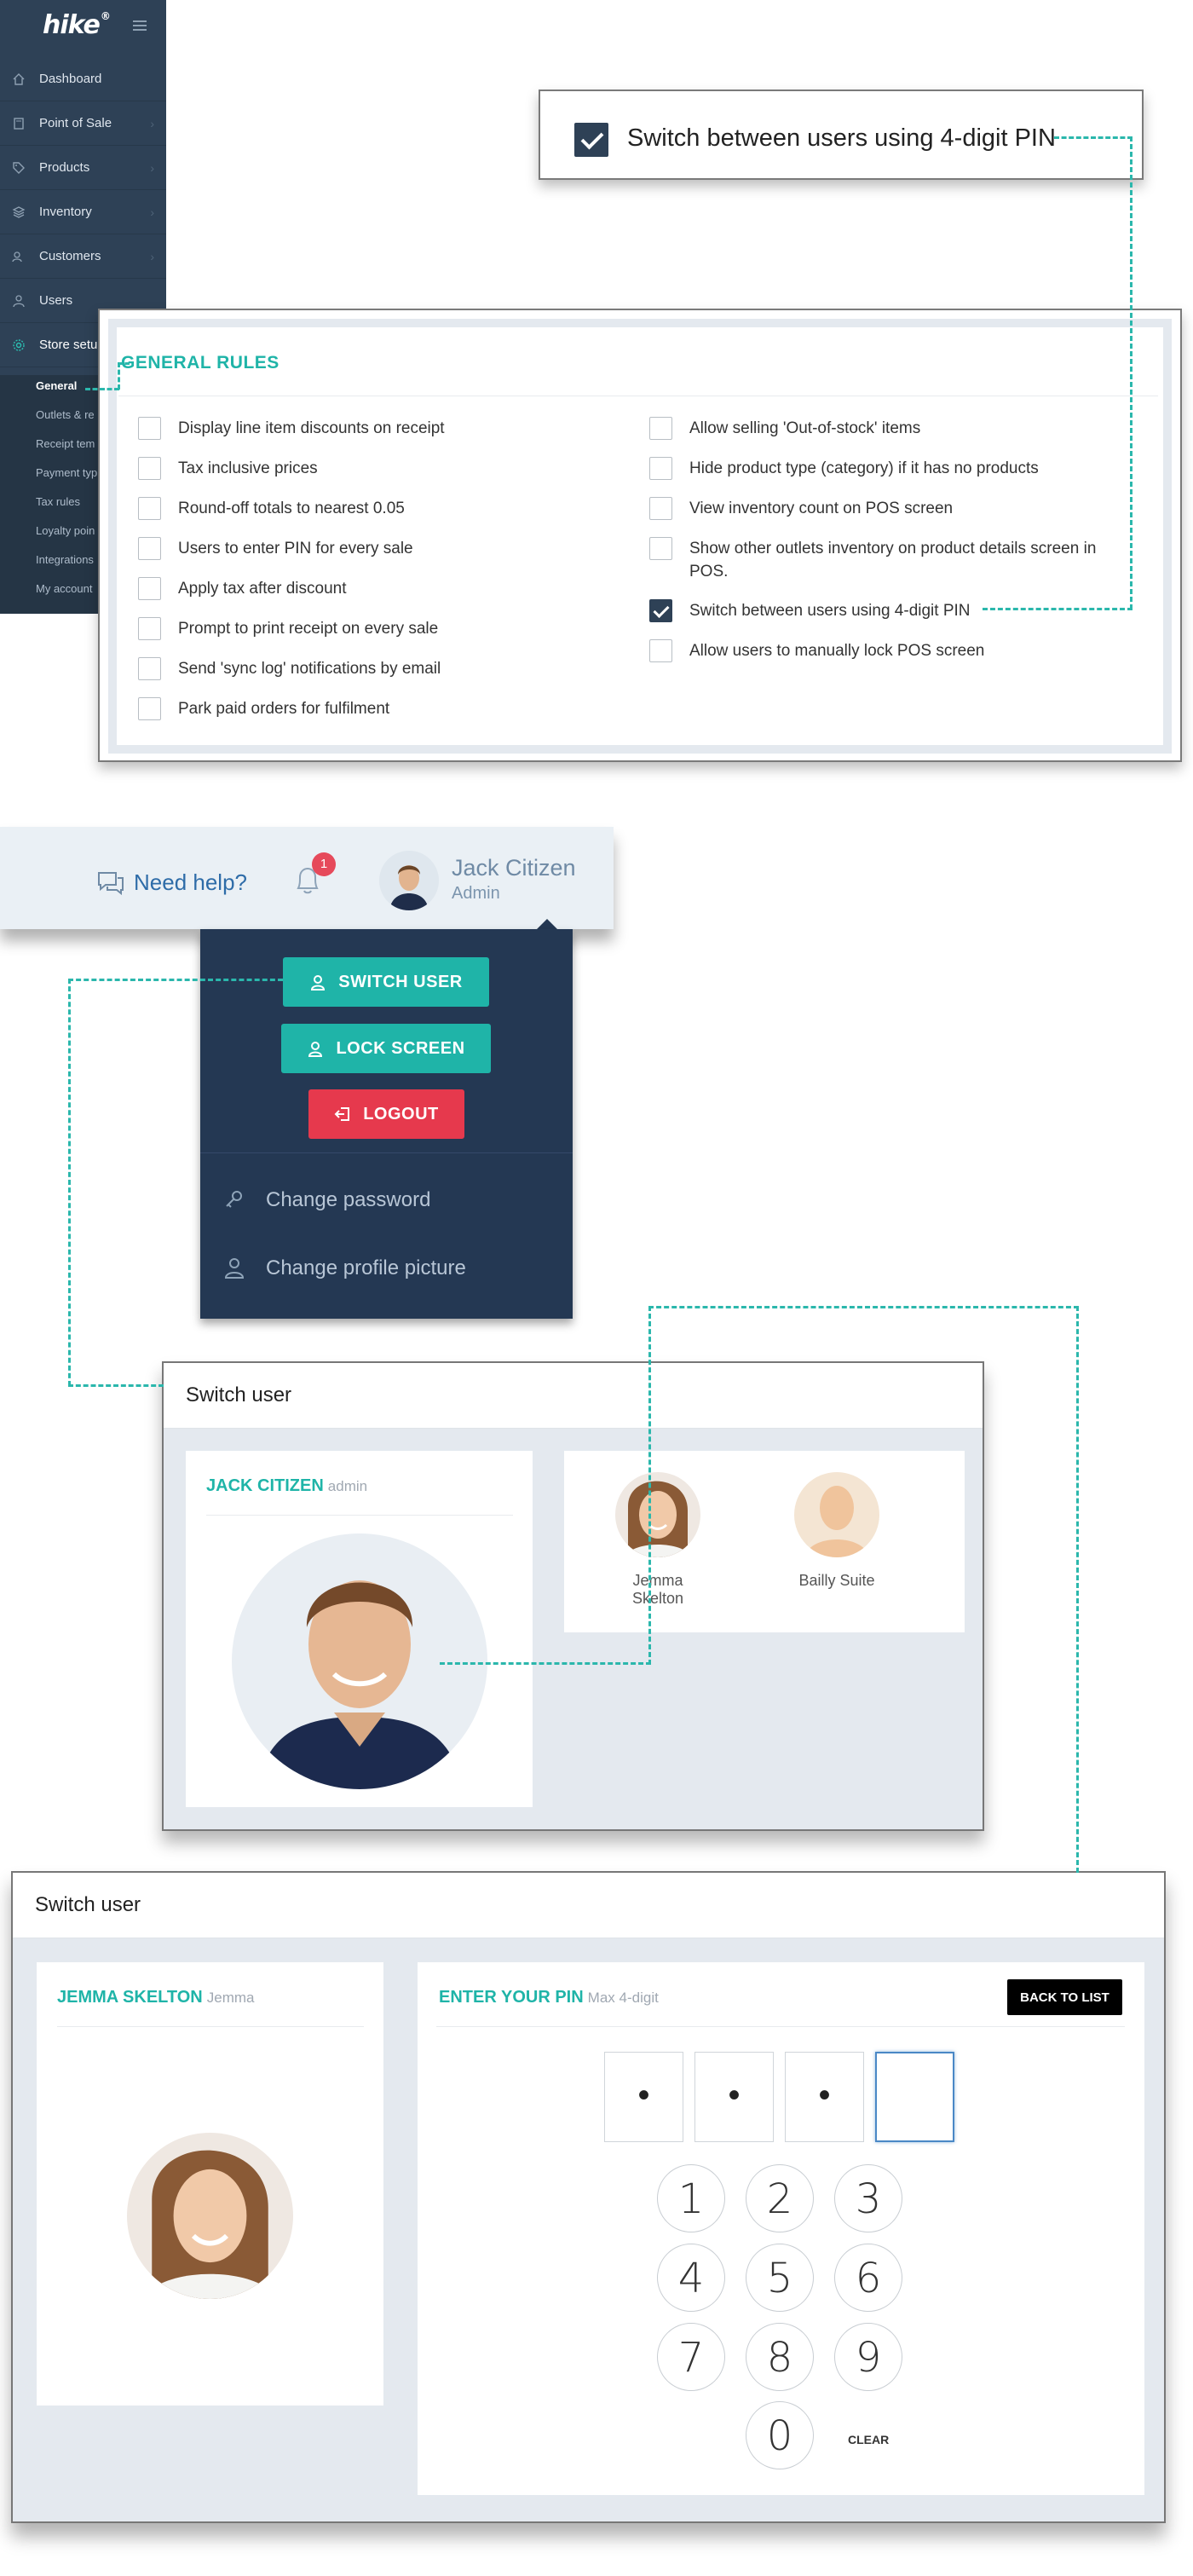  I want to click on keypad-6: 6, so click(868, 2278).